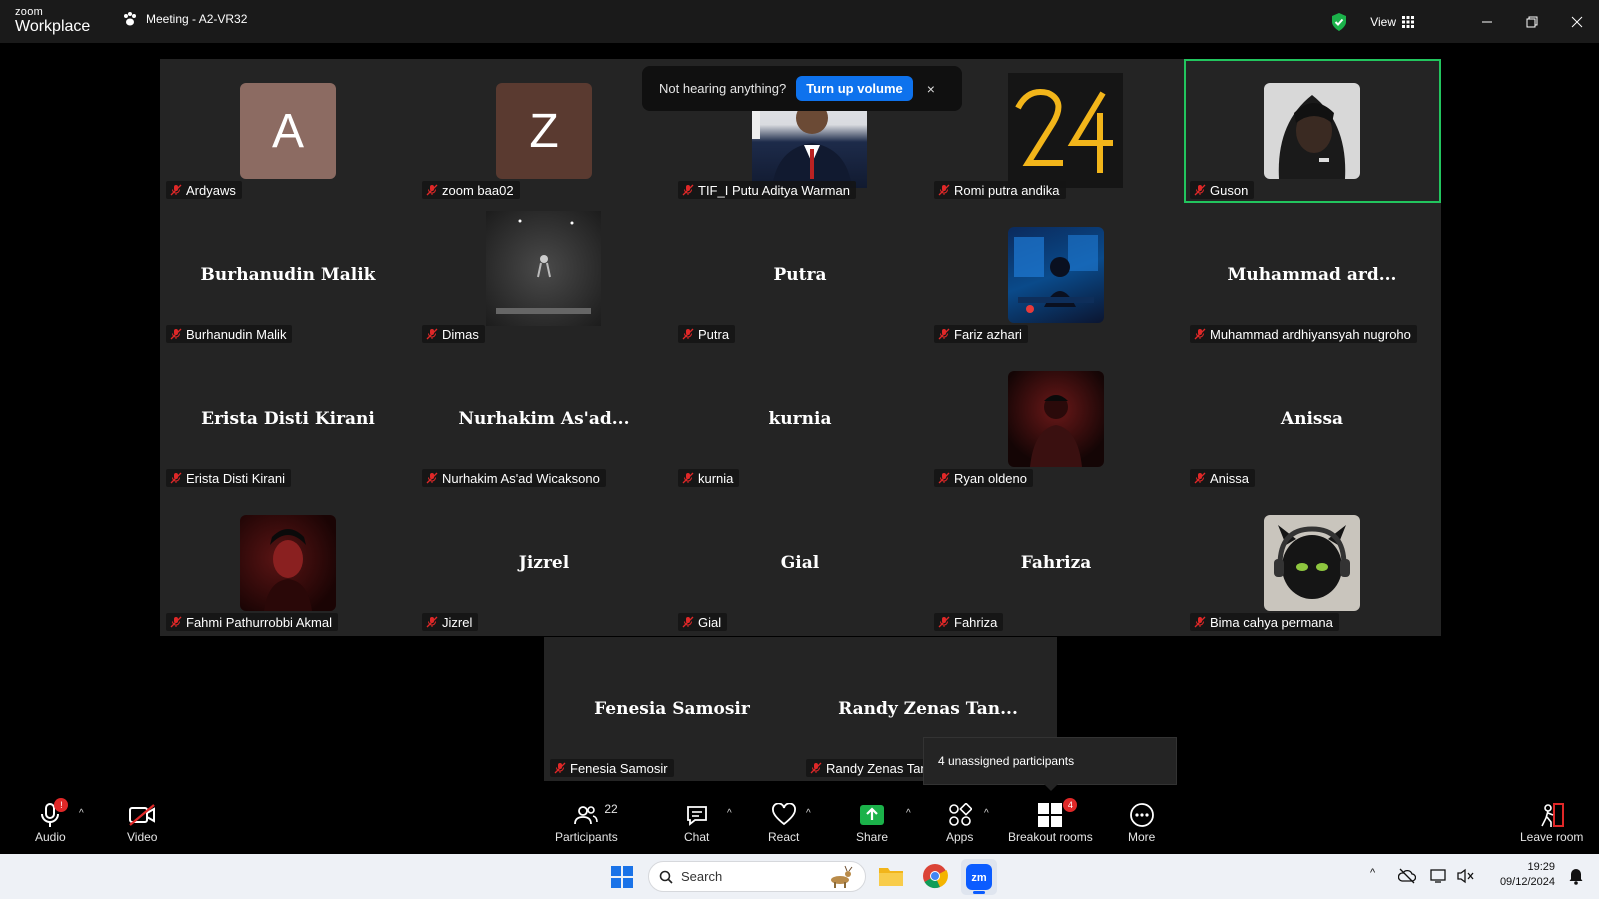 The height and width of the screenshot is (899, 1599). What do you see at coordinates (935, 876) in the screenshot?
I see `chrome-icon` at bounding box center [935, 876].